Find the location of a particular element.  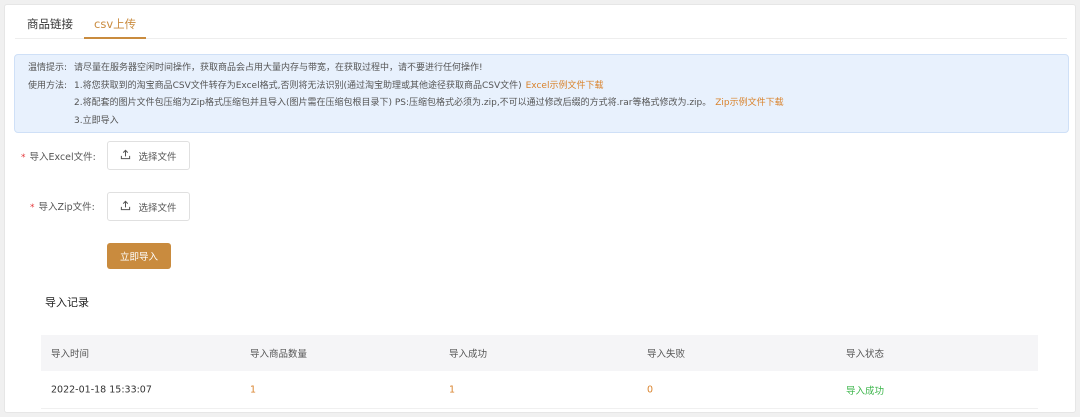

import-now-button: 立即导入 is located at coordinates (139, 256).